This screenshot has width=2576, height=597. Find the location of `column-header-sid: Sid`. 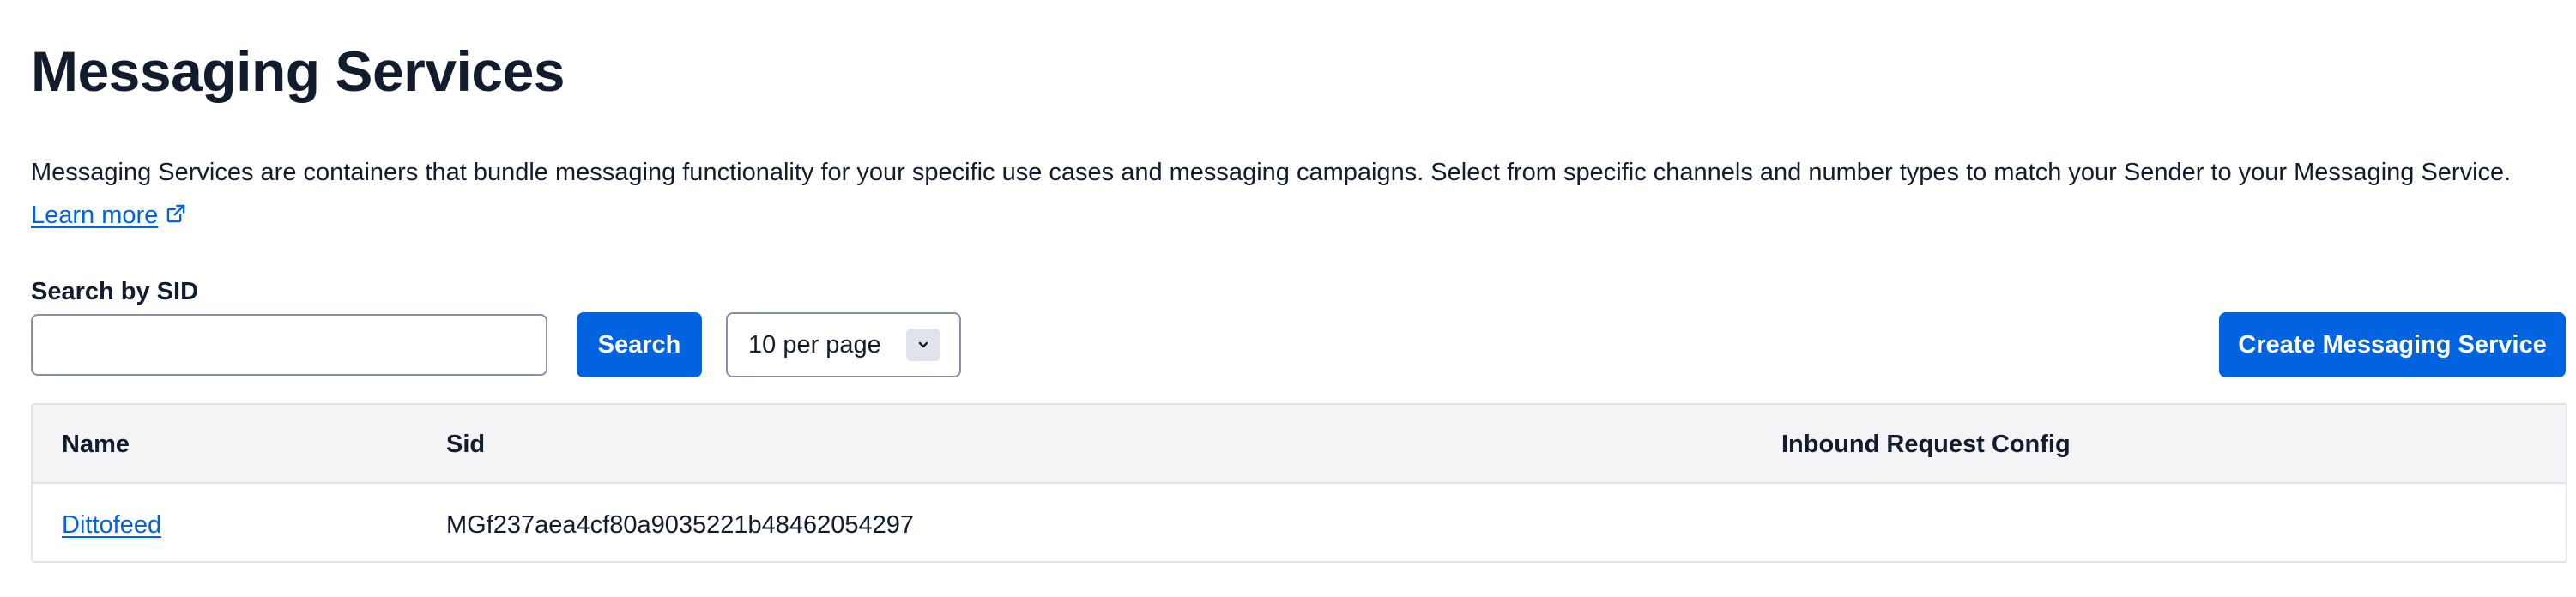

column-header-sid: Sid is located at coordinates (466, 444).